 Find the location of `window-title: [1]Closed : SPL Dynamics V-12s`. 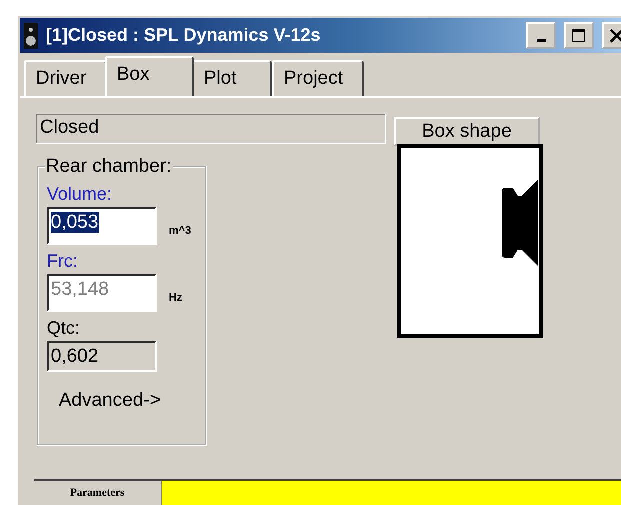

window-title: [1]Closed : SPL Dynamics V-12s is located at coordinates (184, 35).